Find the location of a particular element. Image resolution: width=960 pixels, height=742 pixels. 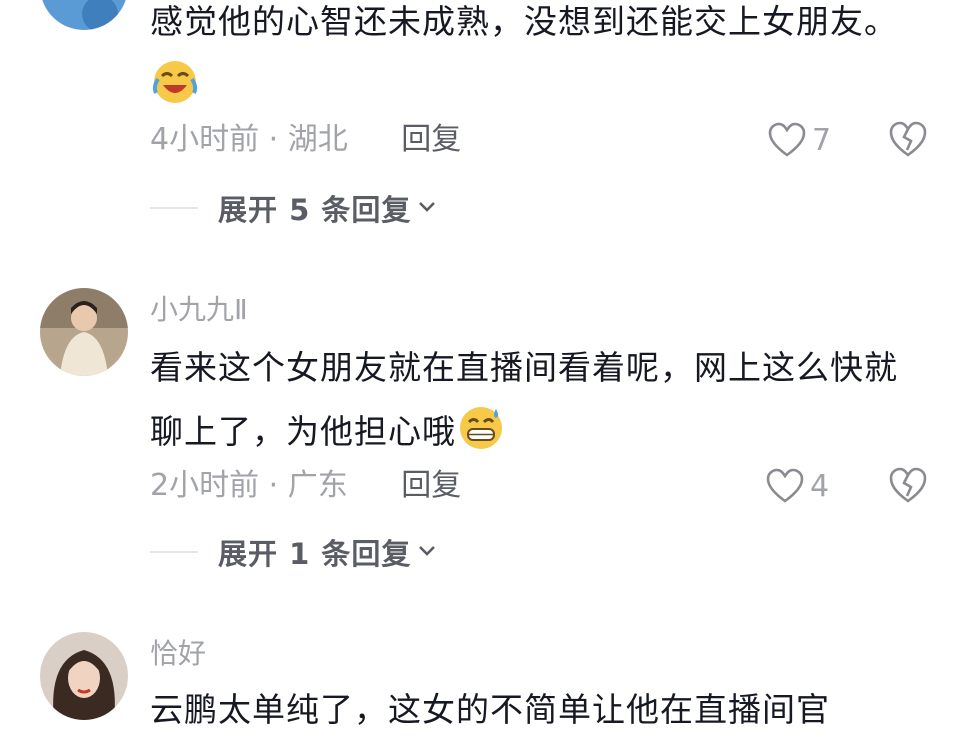

laugh-cry-emoji is located at coordinates (175, 82).